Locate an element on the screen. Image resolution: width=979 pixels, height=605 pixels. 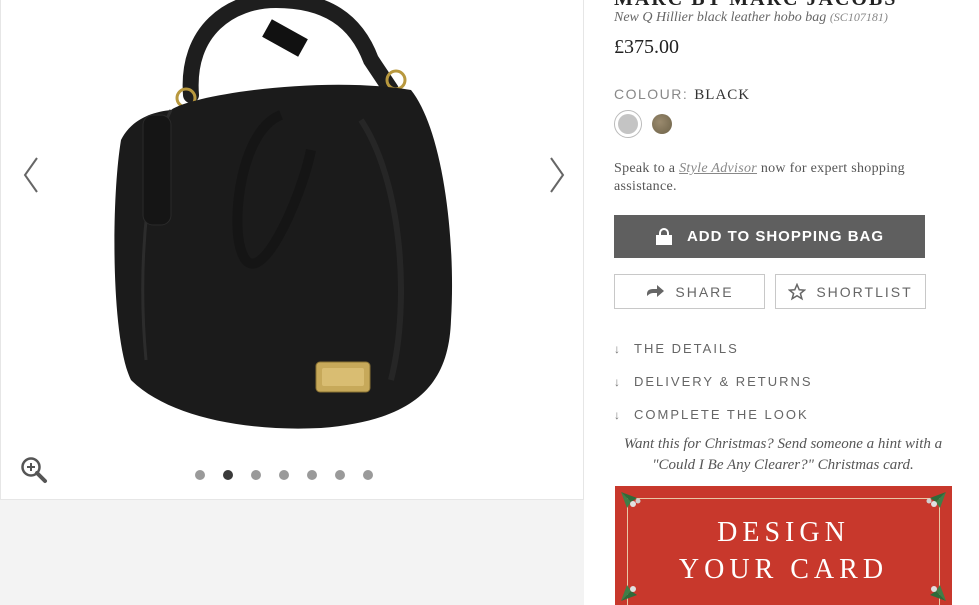
accordion-label: DELIVERY & RETURNS is located at coordinates (723, 381).